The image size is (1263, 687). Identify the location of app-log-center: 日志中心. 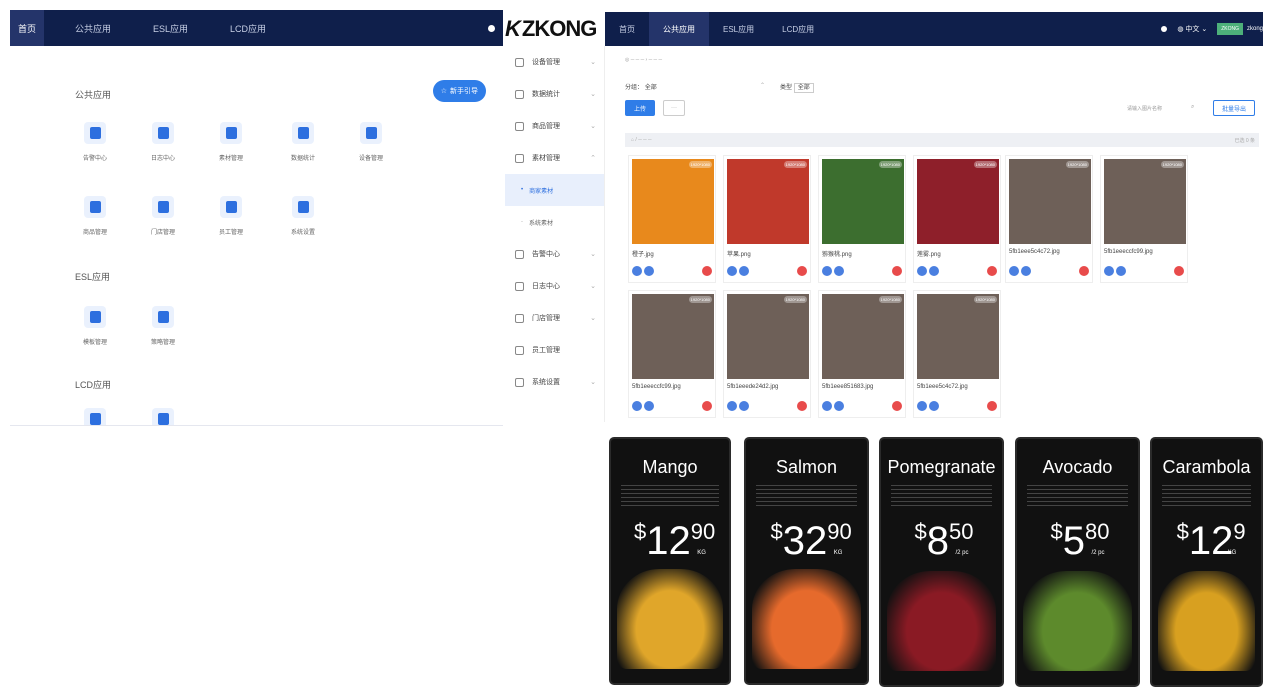
(163, 142).